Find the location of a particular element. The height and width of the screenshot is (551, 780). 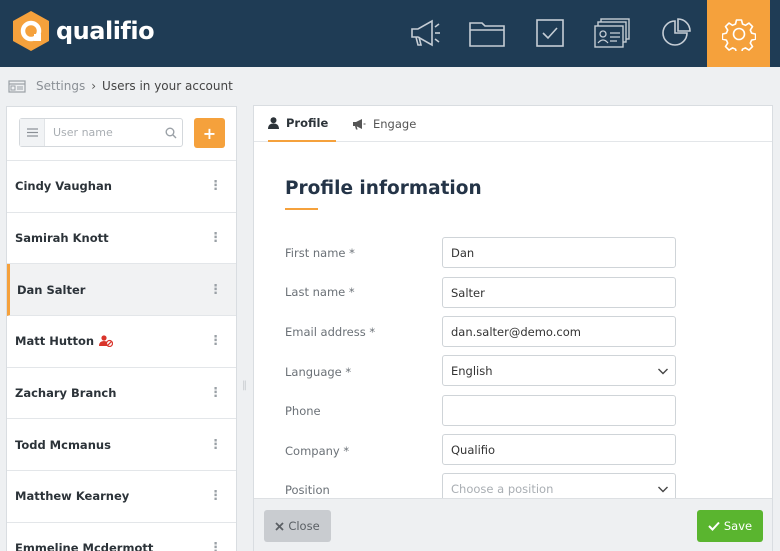

user-name: Zachary Branch is located at coordinates (66, 393).